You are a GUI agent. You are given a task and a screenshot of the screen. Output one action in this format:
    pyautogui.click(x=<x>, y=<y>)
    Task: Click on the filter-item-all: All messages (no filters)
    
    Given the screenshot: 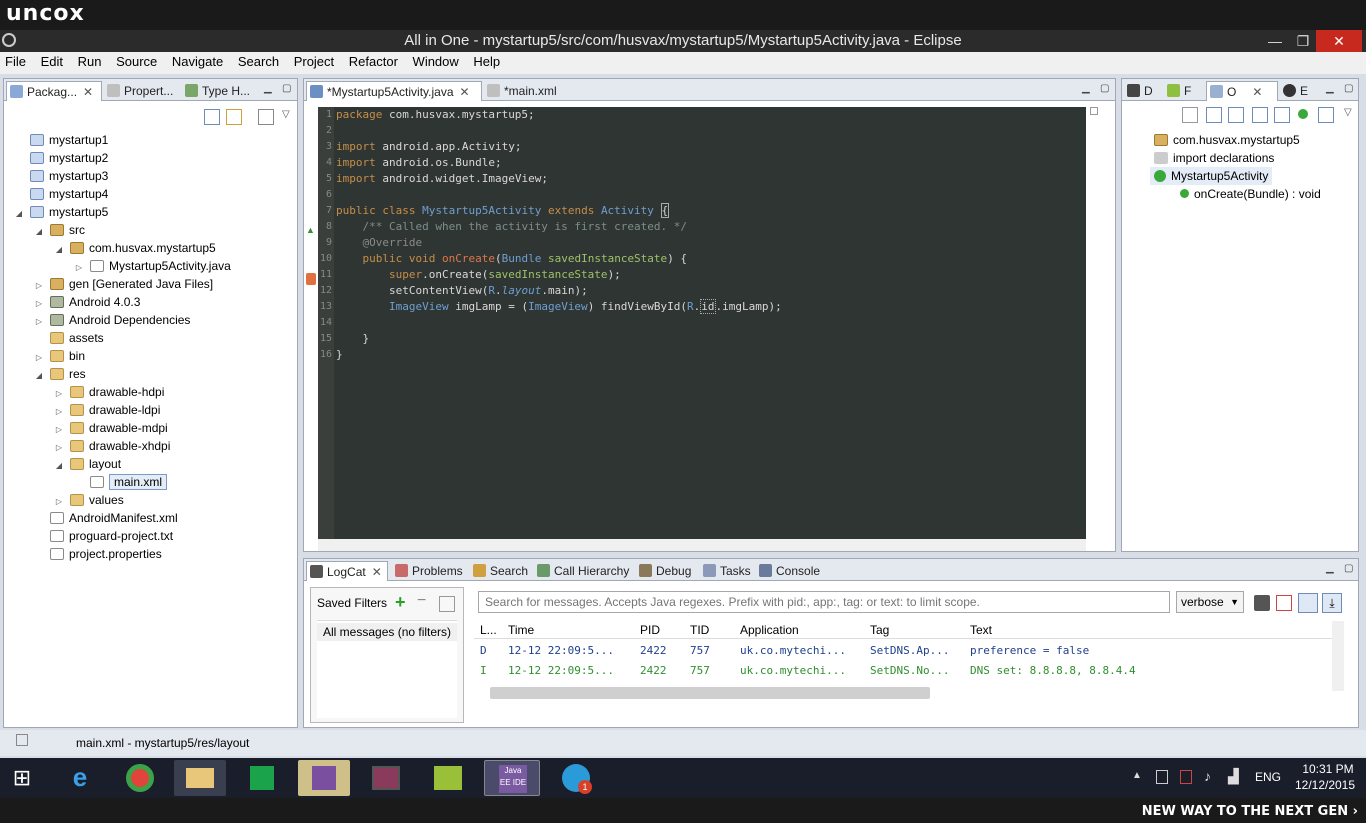 What is the action you would take?
    pyautogui.click(x=387, y=632)
    